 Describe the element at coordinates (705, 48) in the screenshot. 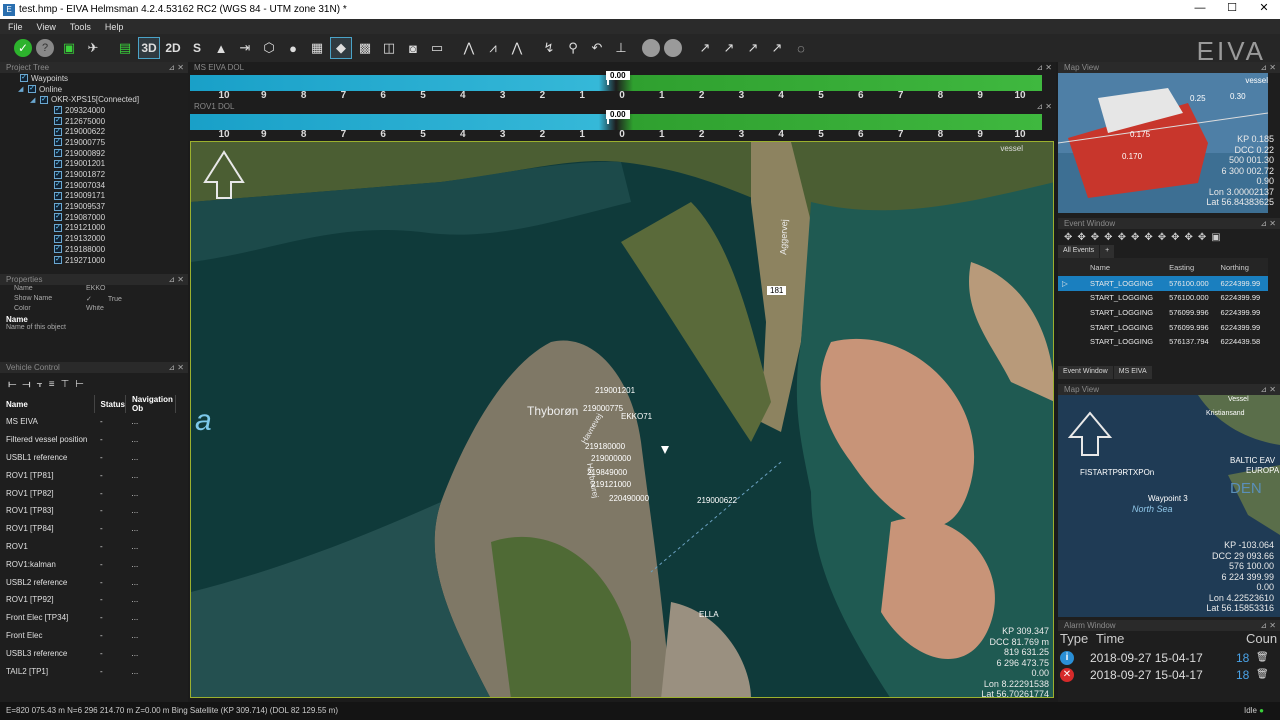

I see `line-tool-icon: ↗` at that location.